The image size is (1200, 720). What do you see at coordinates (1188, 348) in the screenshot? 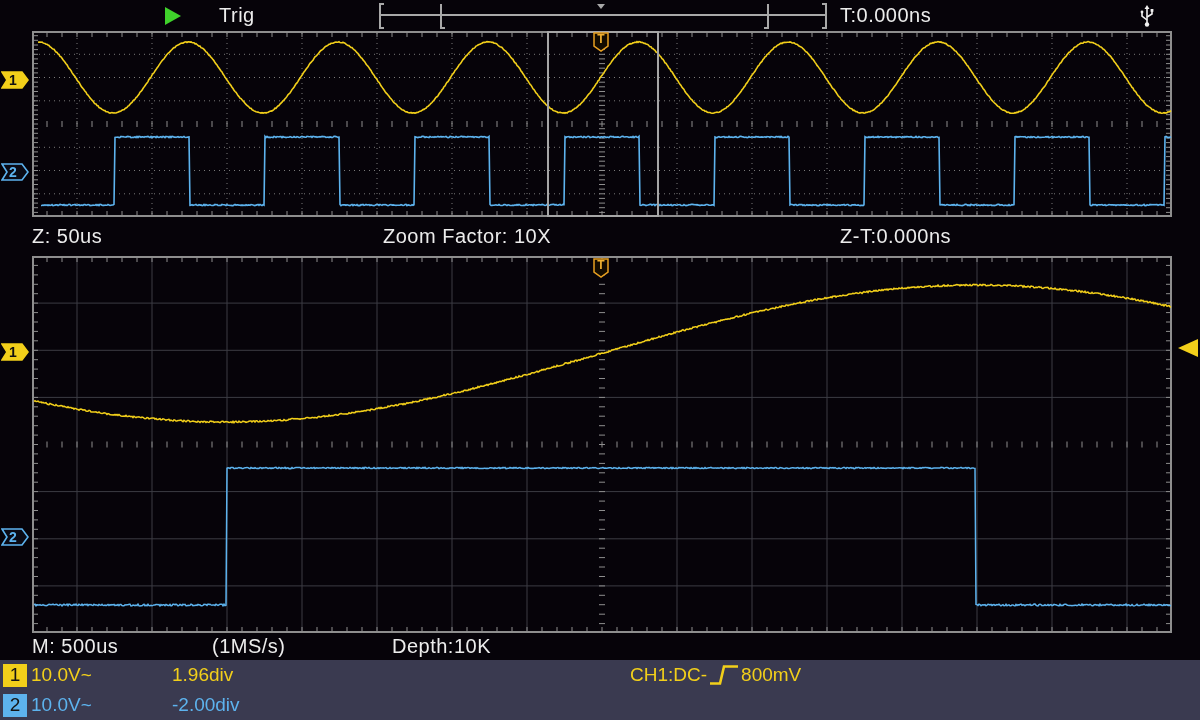
I see `left-triangle-icon` at bounding box center [1188, 348].